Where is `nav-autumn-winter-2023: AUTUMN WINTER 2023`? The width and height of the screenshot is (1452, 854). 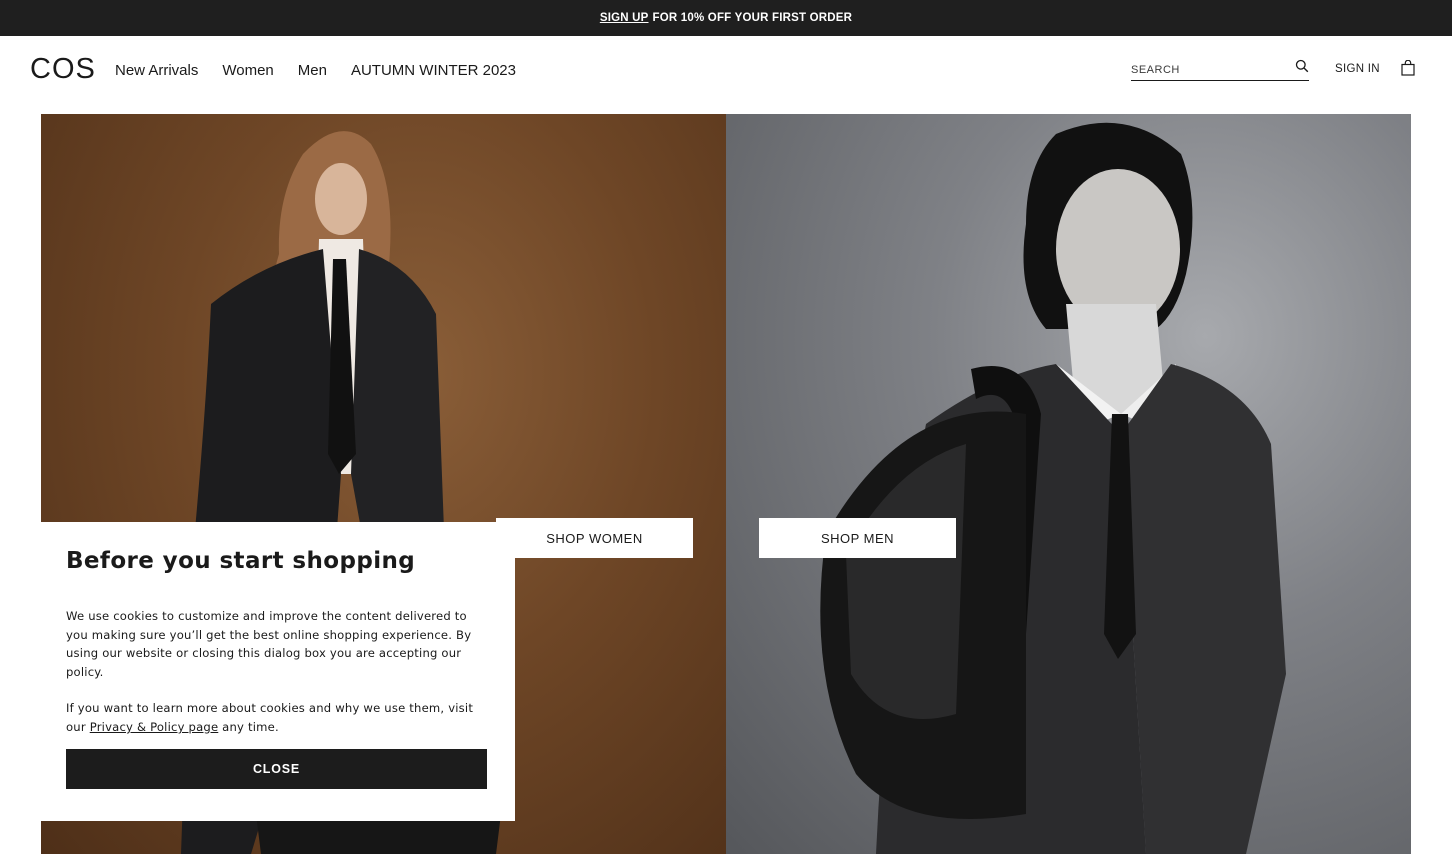 nav-autumn-winter-2023: AUTUMN WINTER 2023 is located at coordinates (433, 70).